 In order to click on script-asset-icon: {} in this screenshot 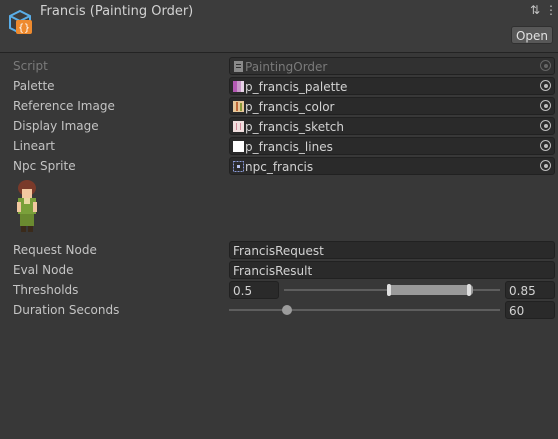, I will do `click(20, 22)`.